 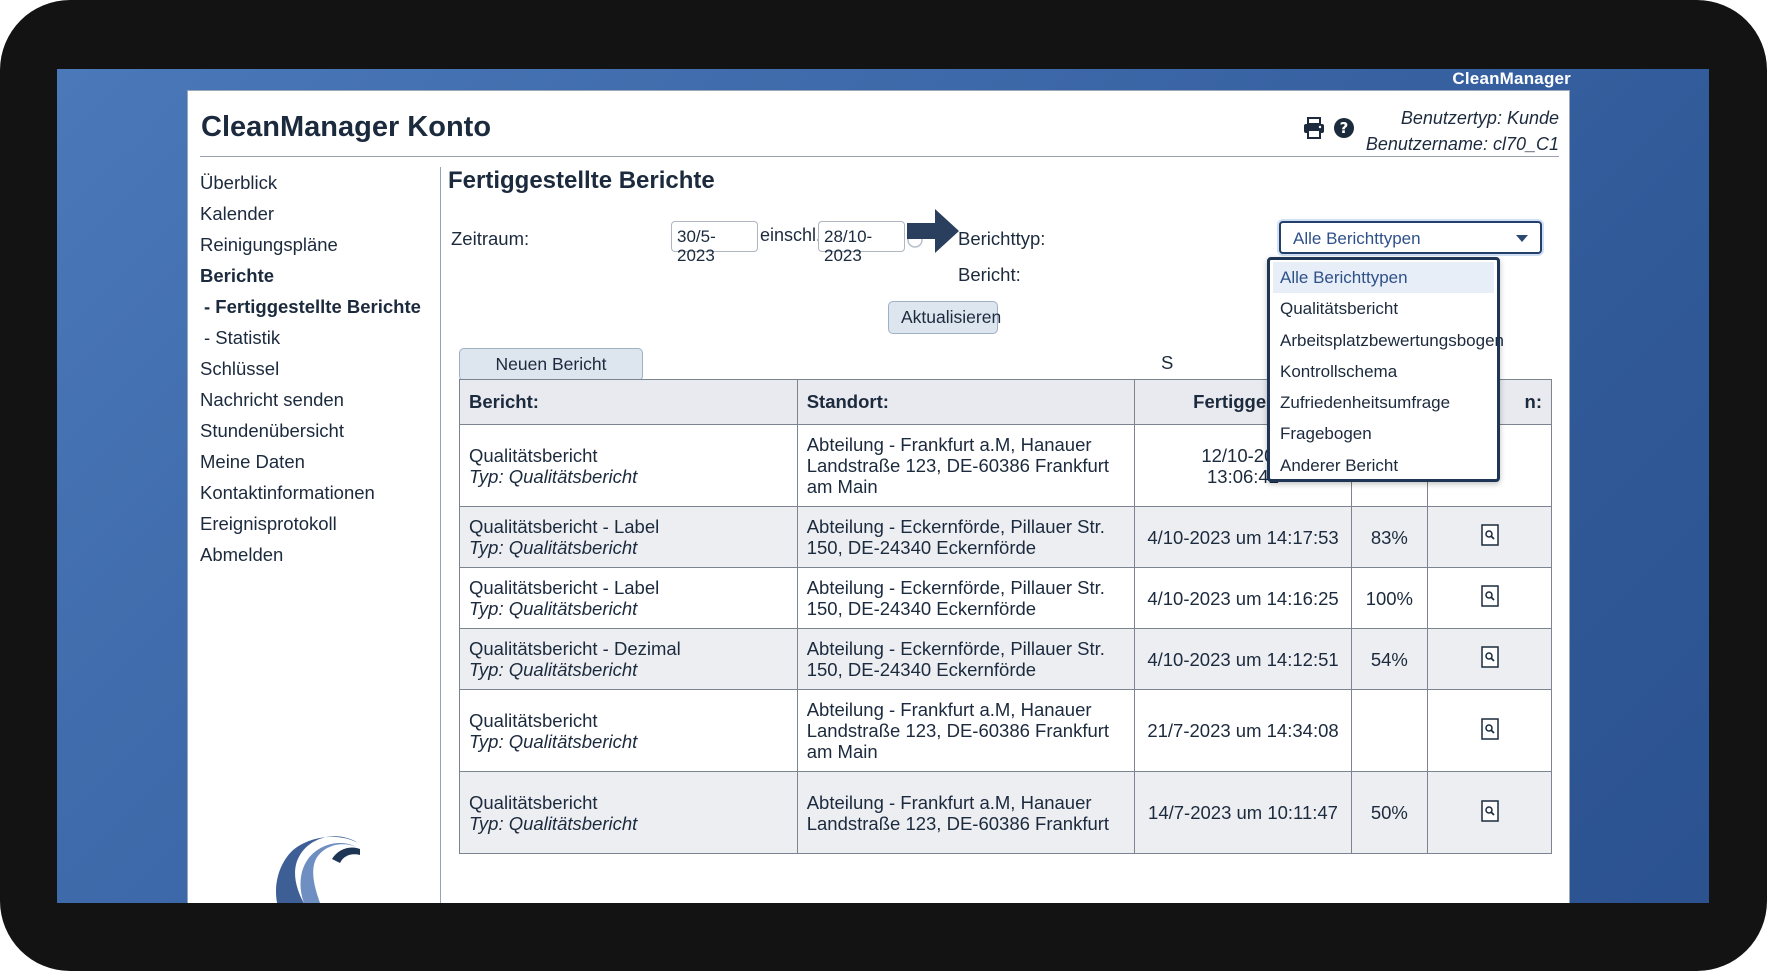 What do you see at coordinates (1243, 598) in the screenshot?
I see `date-cell: 4/10-2023 um 14:16:25` at bounding box center [1243, 598].